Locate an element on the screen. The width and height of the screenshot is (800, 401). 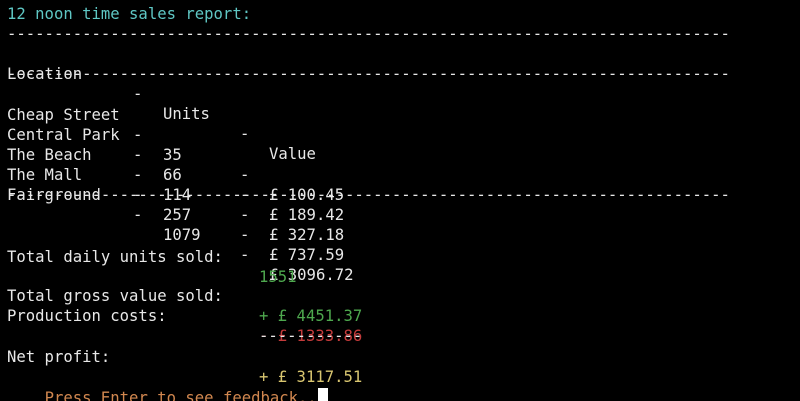
prompt-row: Press Enter to see feedback.. is located at coordinates (167, 384).